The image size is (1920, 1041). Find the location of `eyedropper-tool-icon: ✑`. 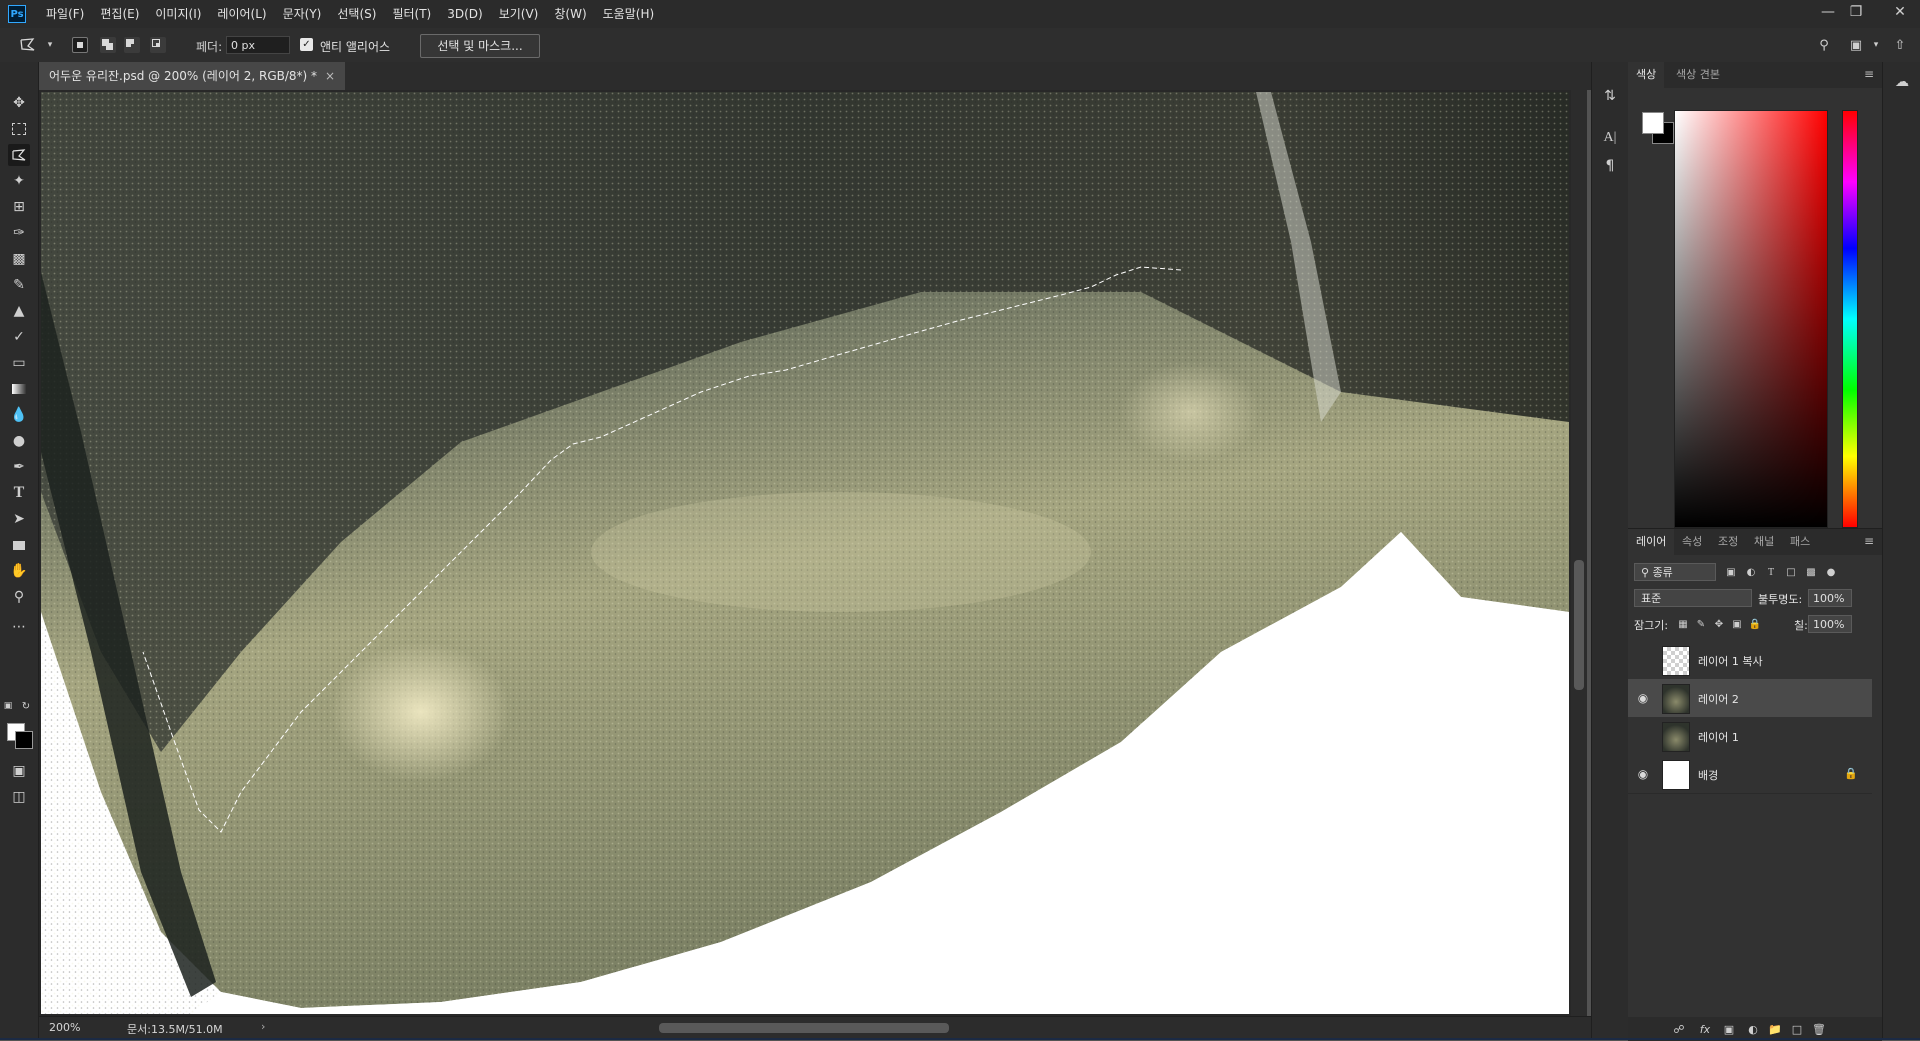

eyedropper-tool-icon: ✑ is located at coordinates (19, 233).